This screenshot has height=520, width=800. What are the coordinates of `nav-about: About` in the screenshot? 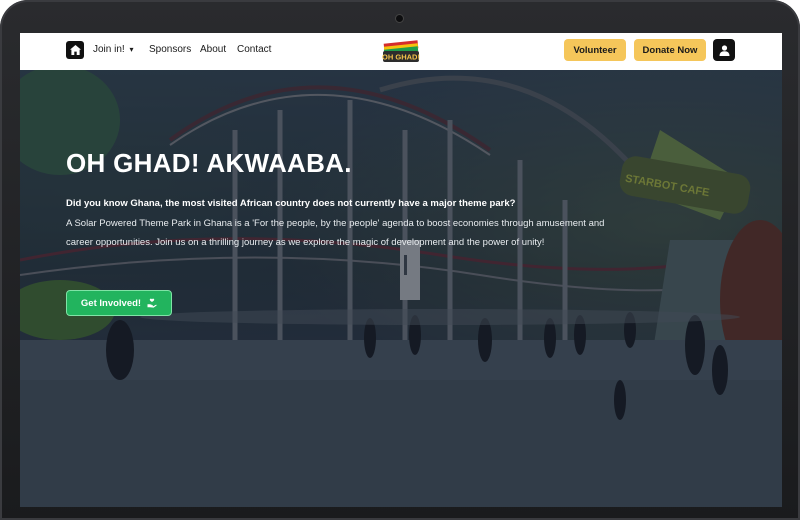 It's located at (213, 49).